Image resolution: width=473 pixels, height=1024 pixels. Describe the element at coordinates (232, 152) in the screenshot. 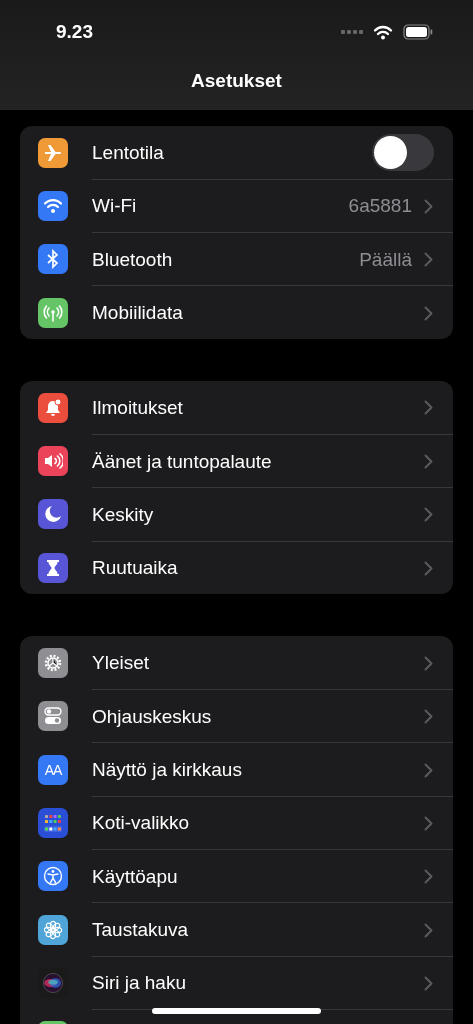

I see `setting-label: Lentotila` at that location.